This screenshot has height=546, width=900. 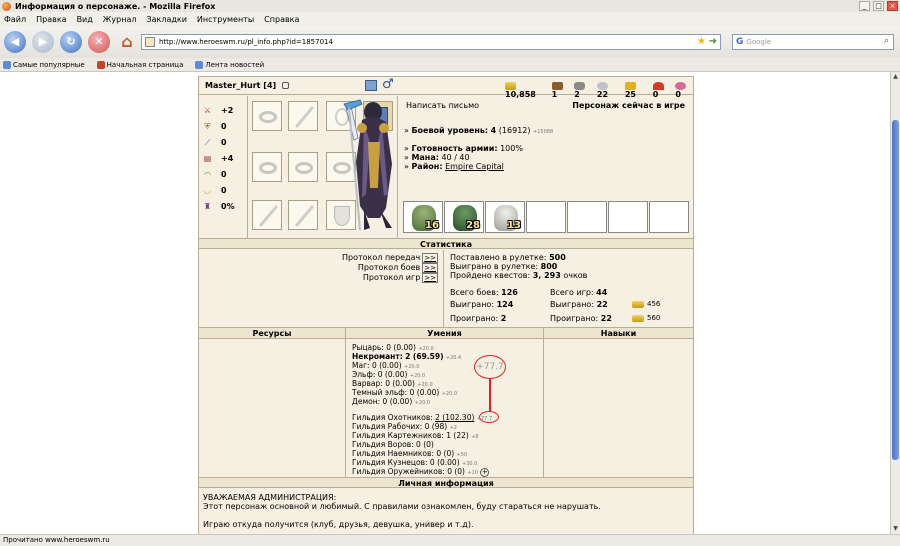 I want to click on wood-icon, so click(x=557, y=85).